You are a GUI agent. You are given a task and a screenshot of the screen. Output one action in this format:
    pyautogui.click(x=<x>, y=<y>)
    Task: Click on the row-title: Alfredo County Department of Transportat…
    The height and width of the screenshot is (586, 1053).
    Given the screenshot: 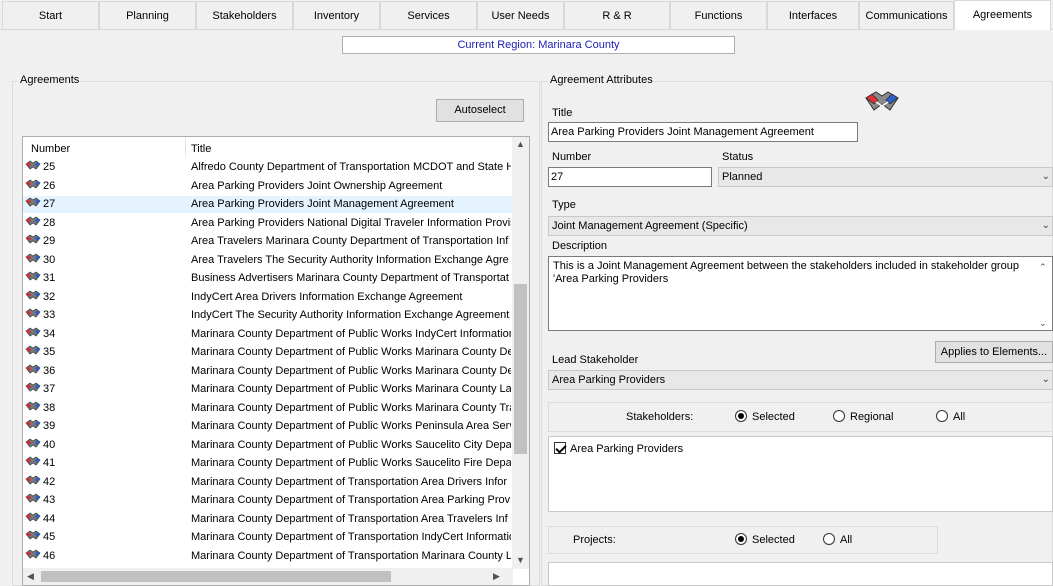 What is the action you would take?
    pyautogui.click(x=351, y=167)
    